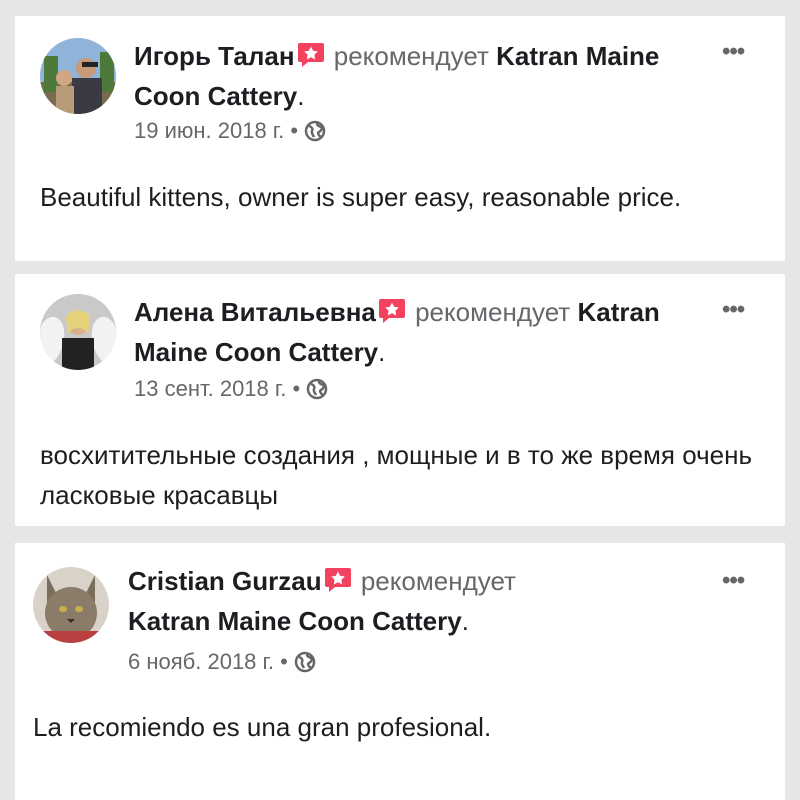  I want to click on review-meta: 6 нояб. 2018 г. •, so click(222, 664).